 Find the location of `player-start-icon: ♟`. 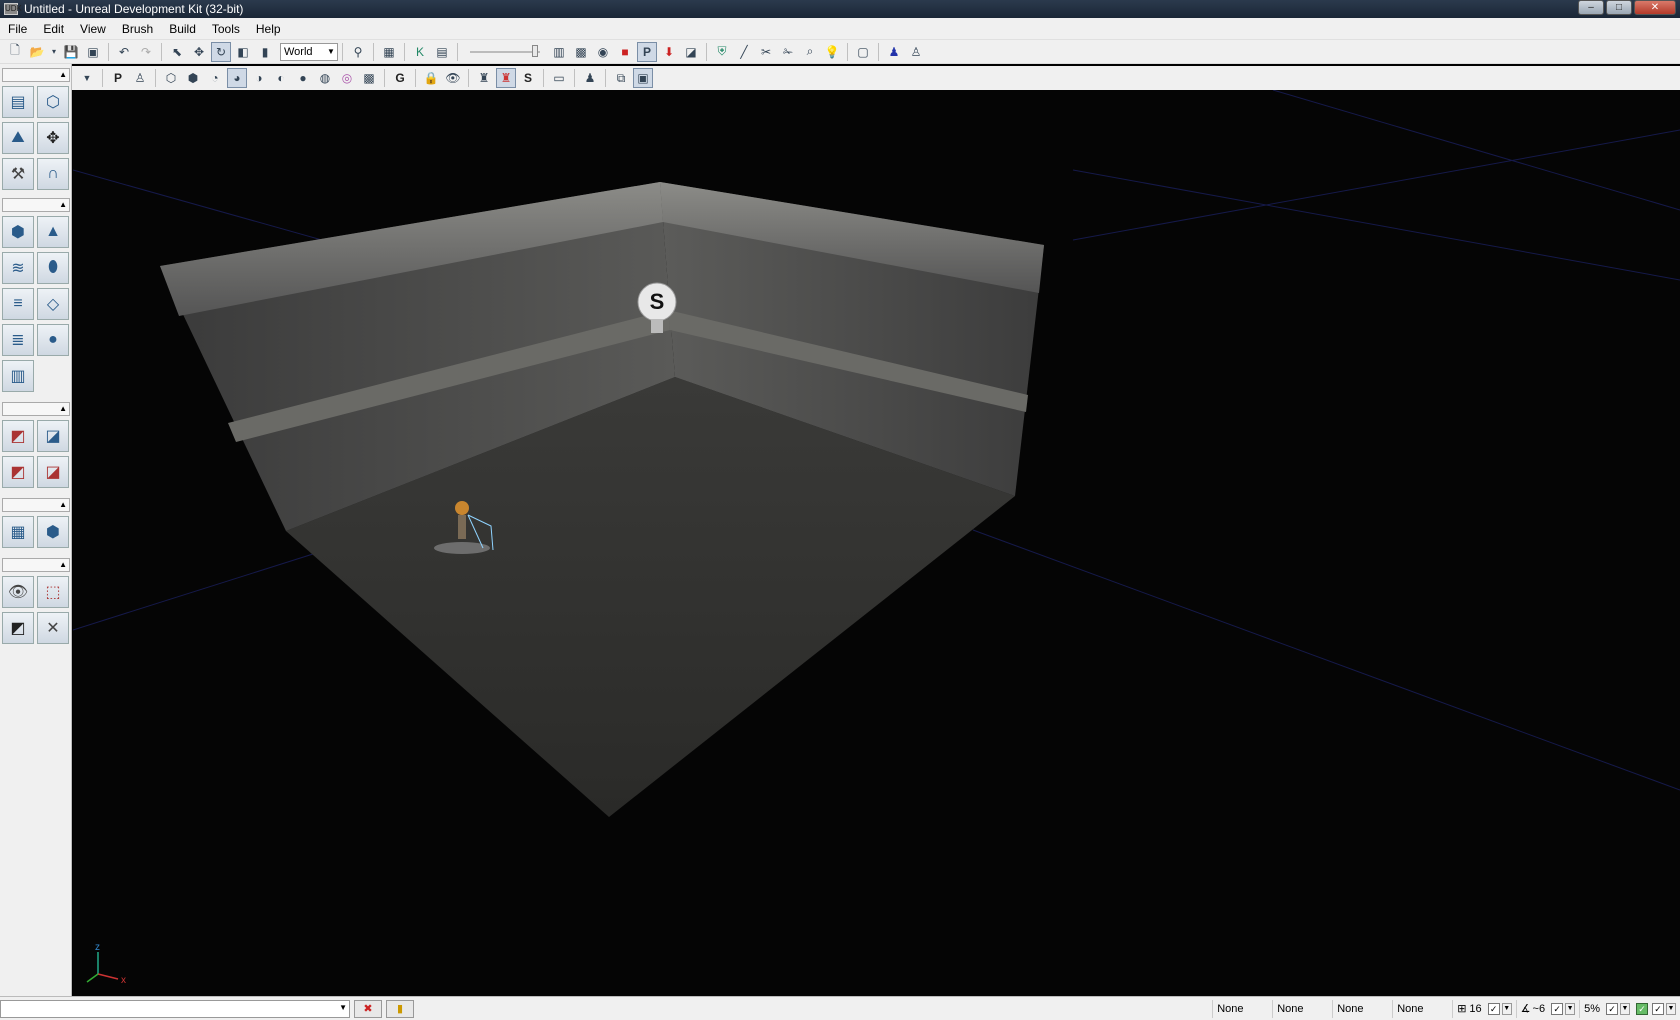

player-start-icon: ♟ is located at coordinates (590, 78).